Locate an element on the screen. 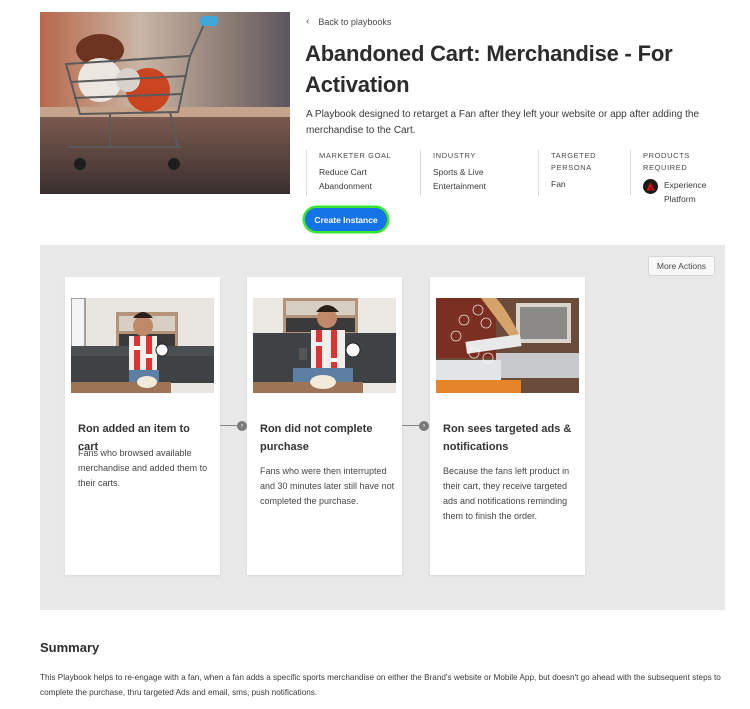 The height and width of the screenshot is (709, 750). back-to-playbooks-link: ‹ Back to playbooks is located at coordinates (348, 21).